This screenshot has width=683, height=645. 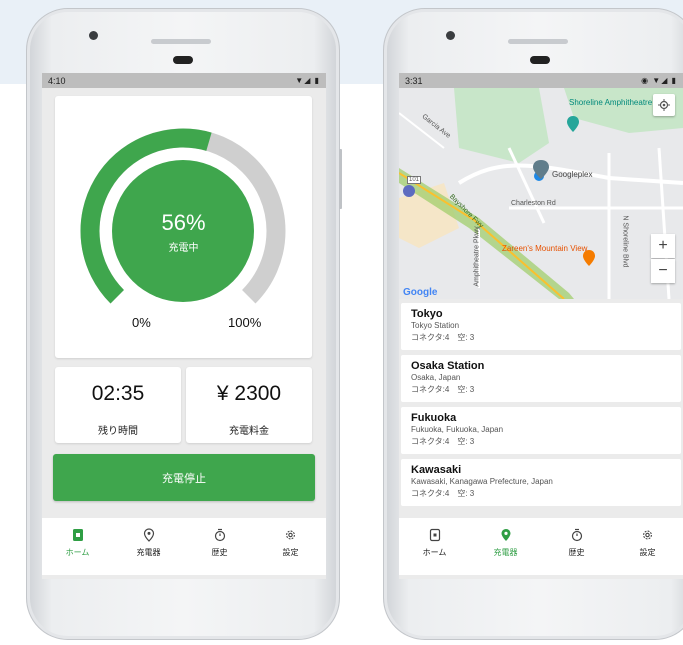 I want to click on remaining-time-card: 02:35 残り時間, so click(x=118, y=405).